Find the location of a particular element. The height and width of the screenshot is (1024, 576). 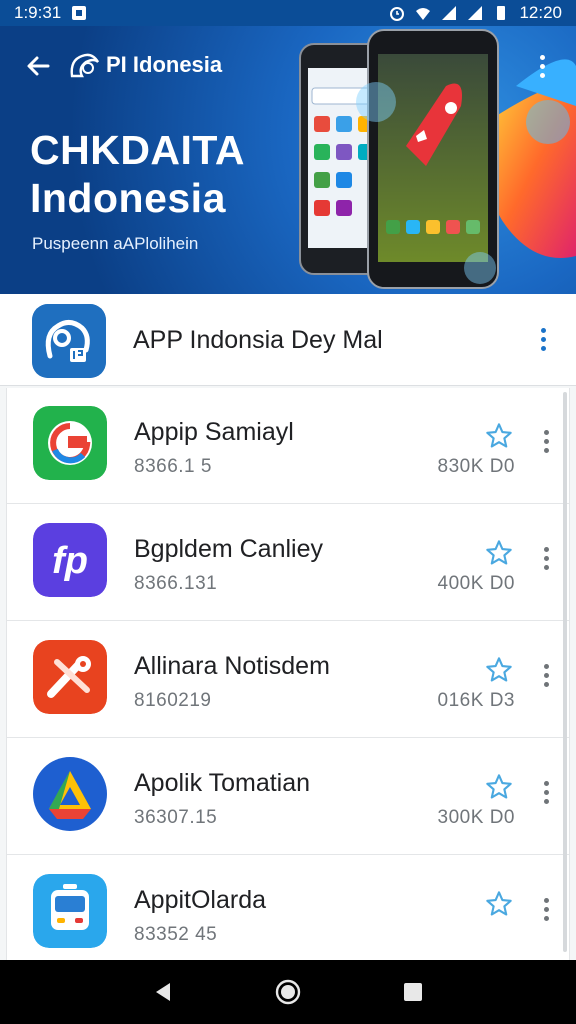

app-version: 8366.131 is located at coordinates (176, 583).